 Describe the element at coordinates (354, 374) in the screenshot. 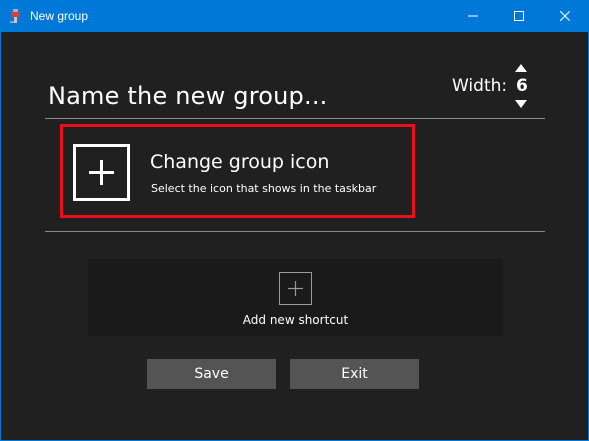

I see `exit-button: Exit` at that location.